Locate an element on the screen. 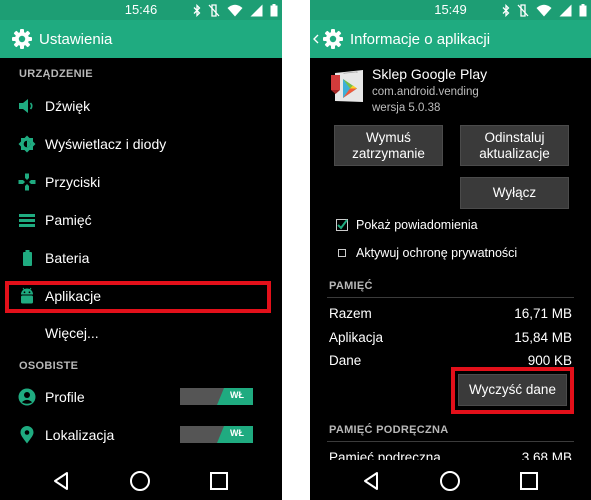 This screenshot has height=500, width=591. play-store-app-icon is located at coordinates (347, 86).